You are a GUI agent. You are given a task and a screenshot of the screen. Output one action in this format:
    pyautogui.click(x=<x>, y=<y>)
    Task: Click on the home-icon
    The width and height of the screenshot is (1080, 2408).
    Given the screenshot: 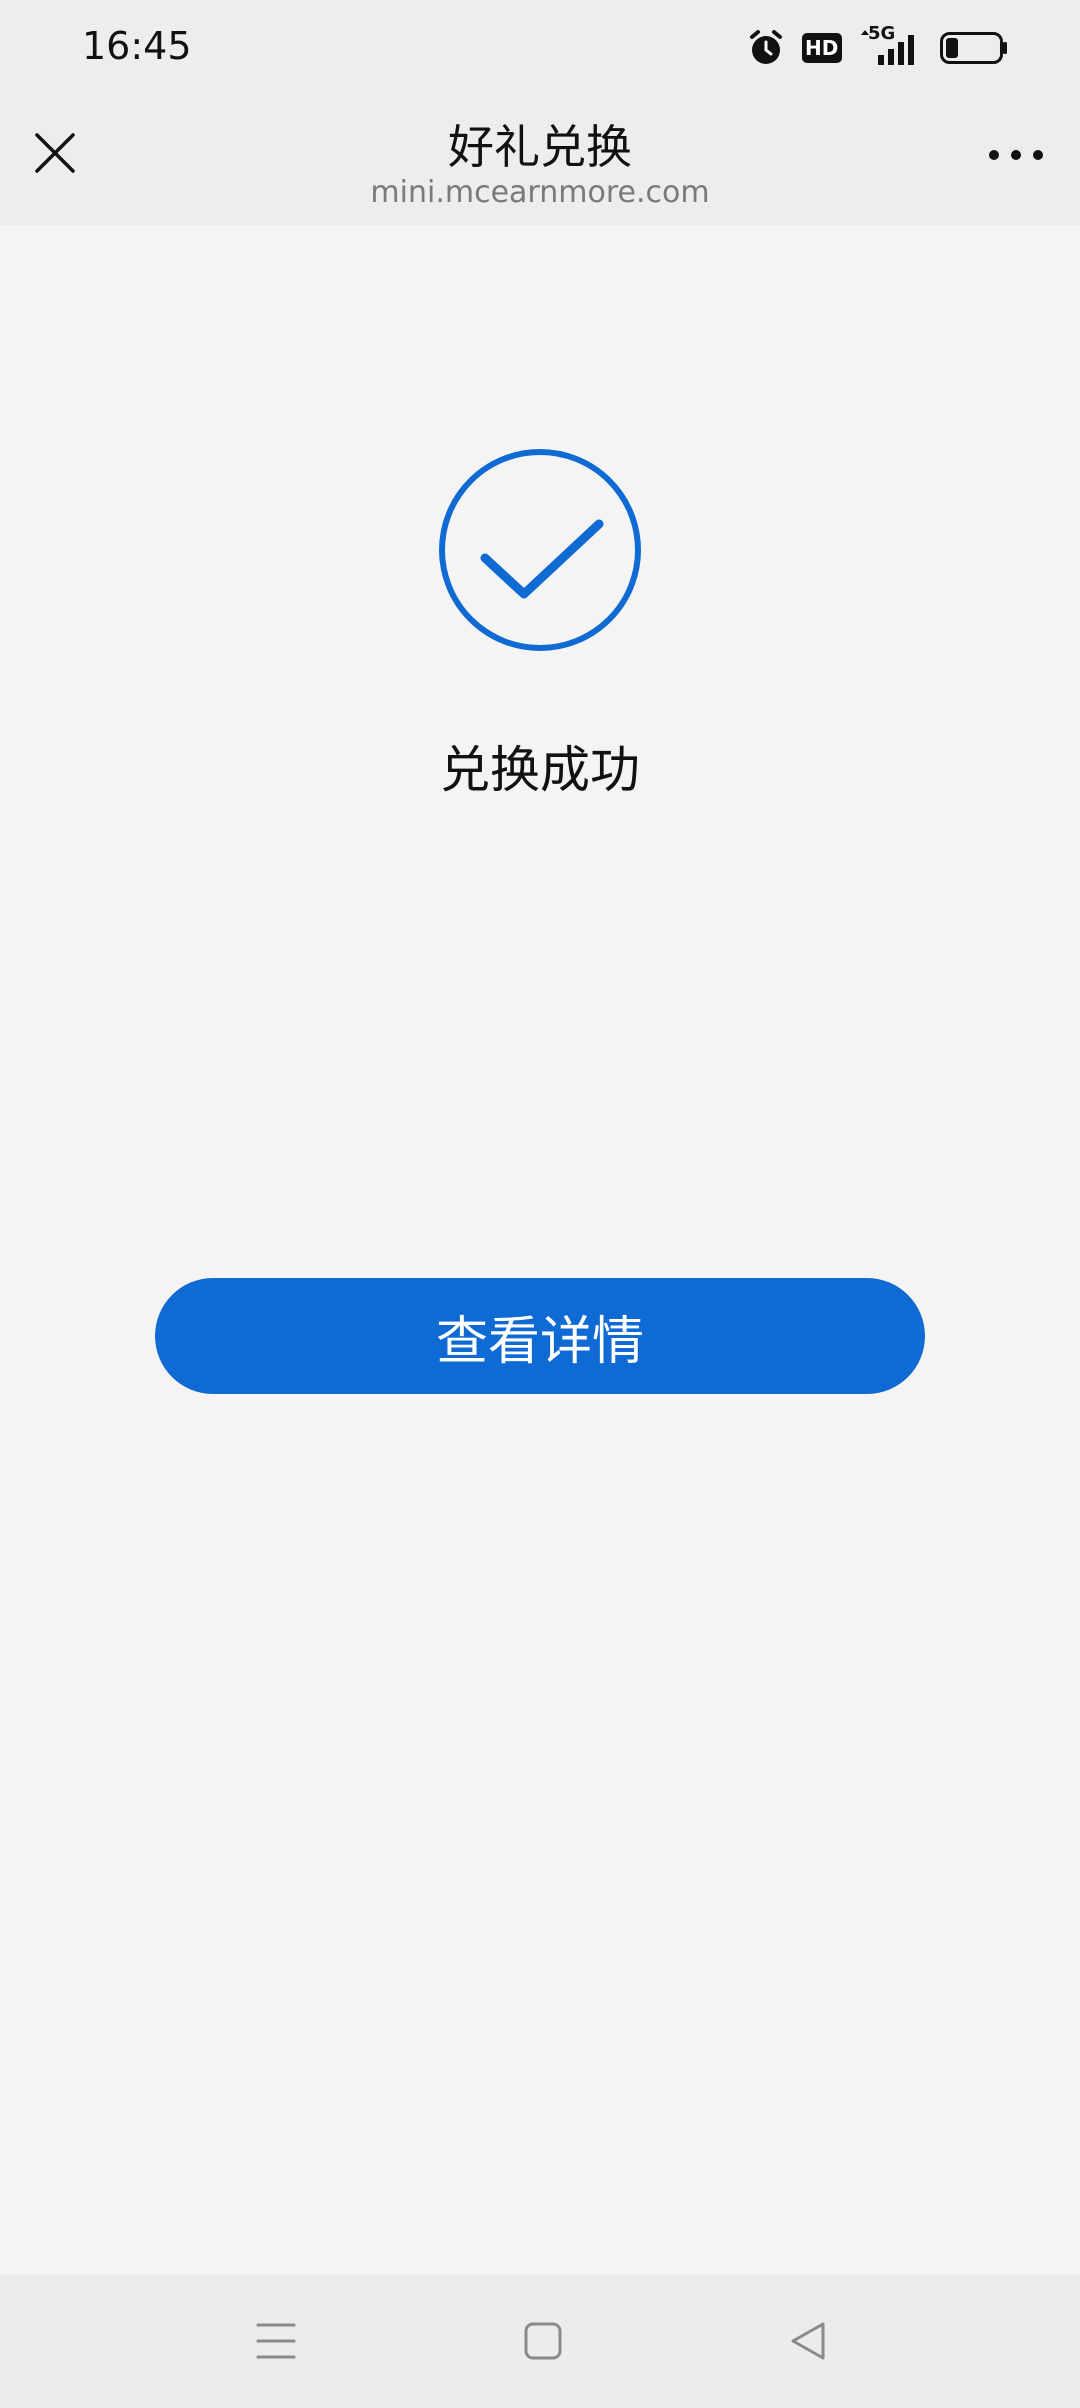 What is the action you would take?
    pyautogui.click(x=543, y=2343)
    